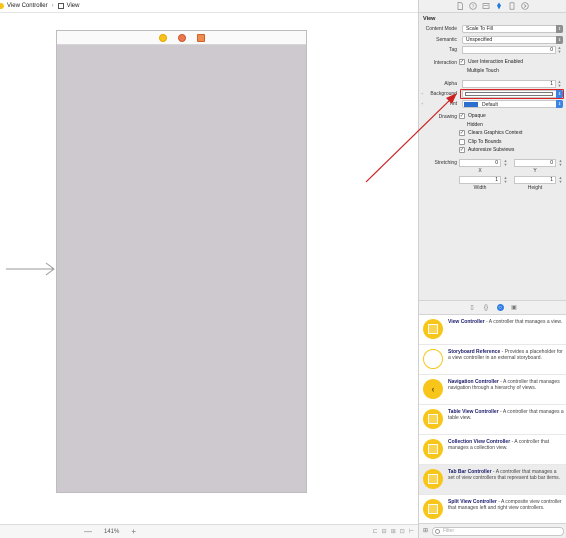  I want to click on hidden-checkbox: Hidden, so click(475, 125).